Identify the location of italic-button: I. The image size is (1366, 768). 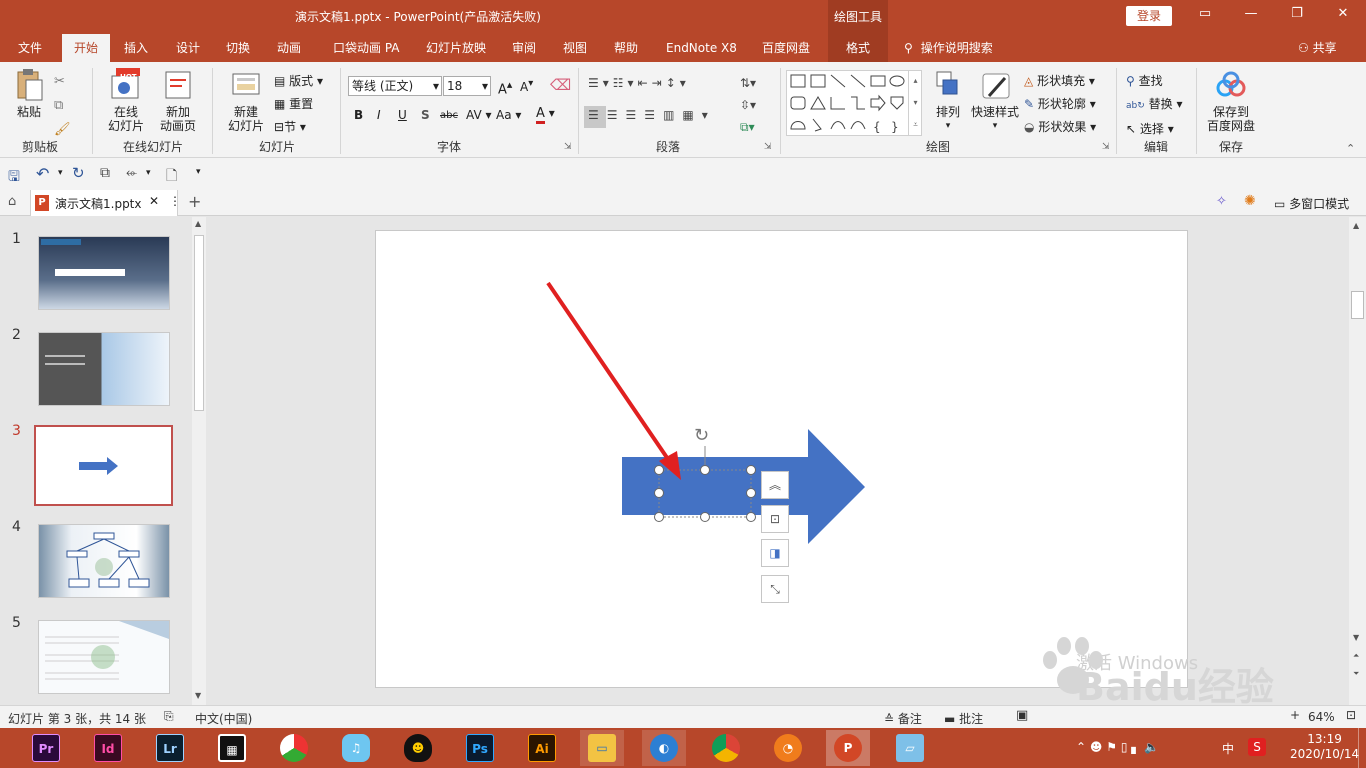
(379, 115).